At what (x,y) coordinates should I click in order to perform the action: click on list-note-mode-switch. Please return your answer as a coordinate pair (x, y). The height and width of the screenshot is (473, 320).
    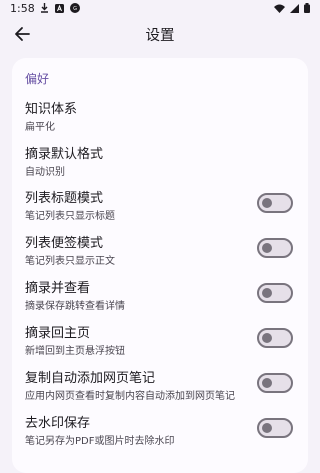
    Looking at the image, I should click on (275, 248).